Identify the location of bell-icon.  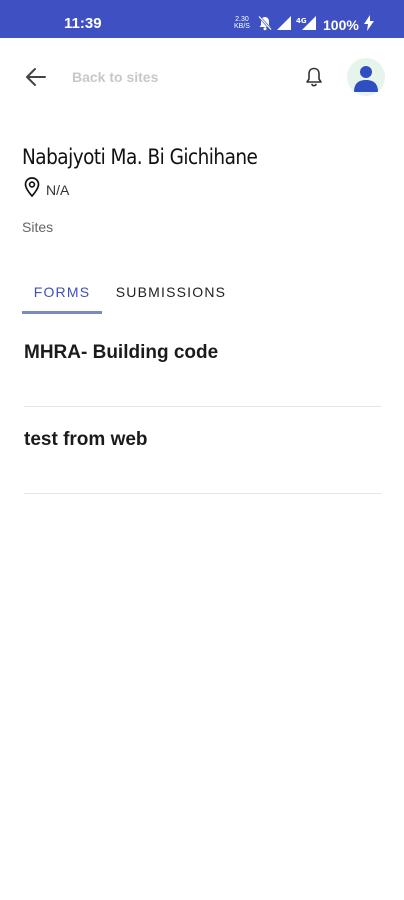
(314, 79).